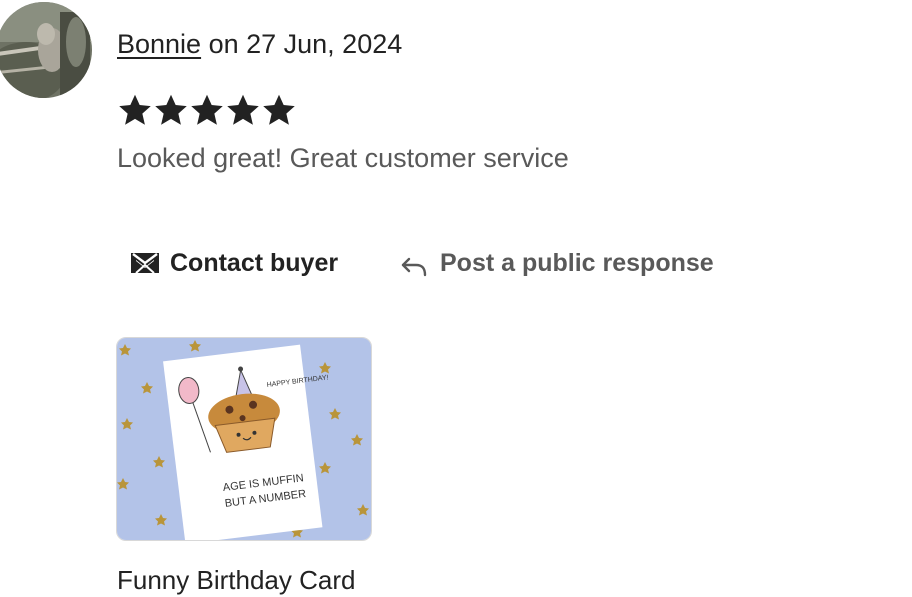  Describe the element at coordinates (236, 580) in the screenshot. I see `product-title-link: Funny Birthday Card` at that location.